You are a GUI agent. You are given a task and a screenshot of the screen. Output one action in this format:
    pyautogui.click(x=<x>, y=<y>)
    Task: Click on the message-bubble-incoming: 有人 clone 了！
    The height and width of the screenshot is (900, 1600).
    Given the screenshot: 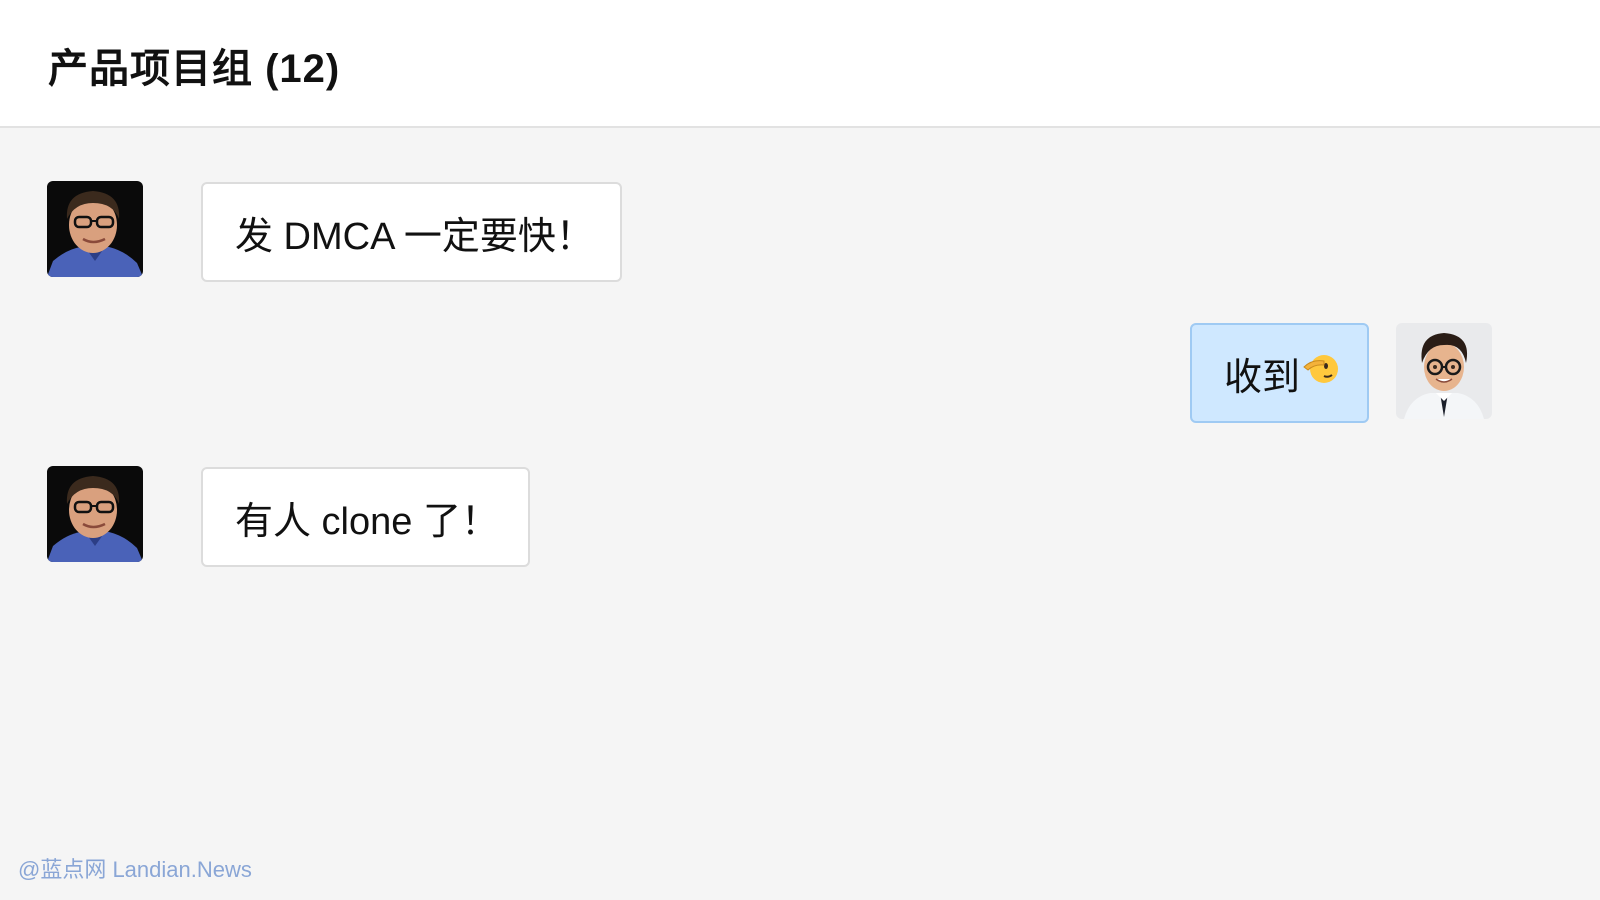 What is the action you would take?
    pyautogui.click(x=365, y=517)
    